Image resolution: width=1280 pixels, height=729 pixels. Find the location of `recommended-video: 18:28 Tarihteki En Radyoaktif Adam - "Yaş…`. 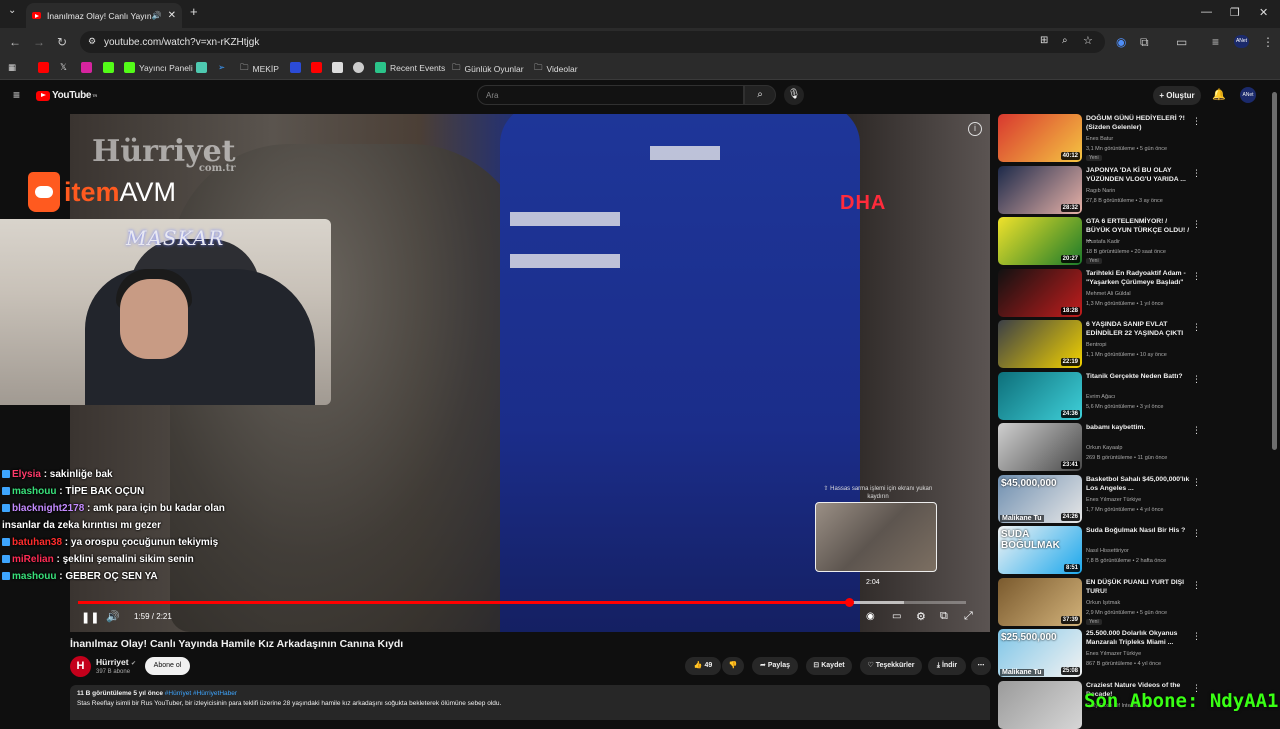

recommended-video: 18:28 Tarihteki En Radyoaktif Adam - "Yaş… is located at coordinates (1134, 292).